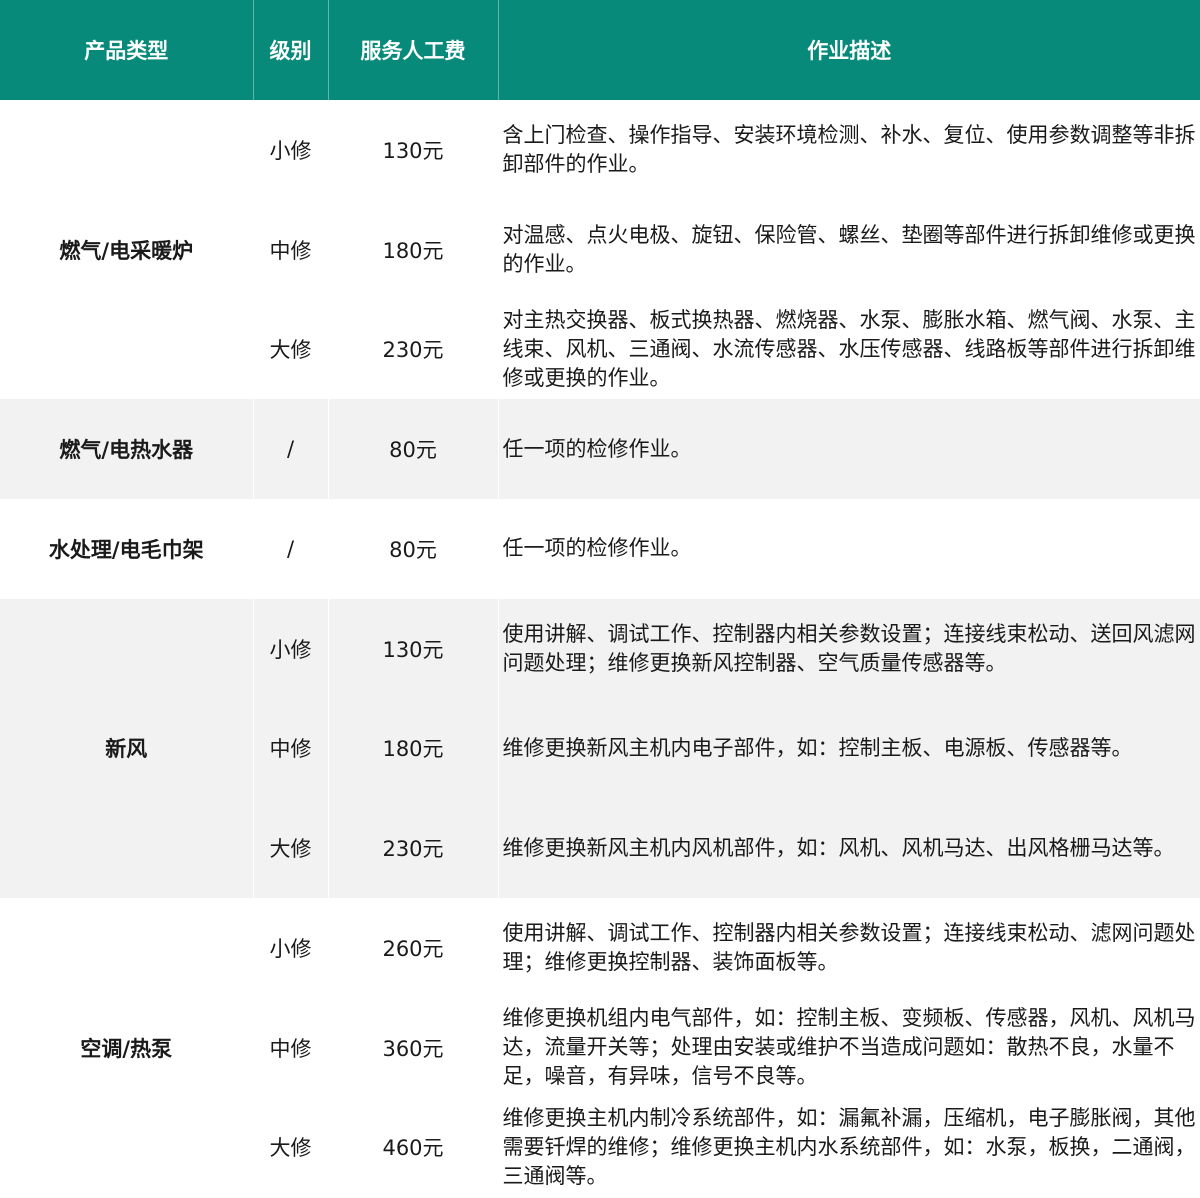 The image size is (1200, 1198). I want to click on header-product-type: 产品类型, so click(127, 50).